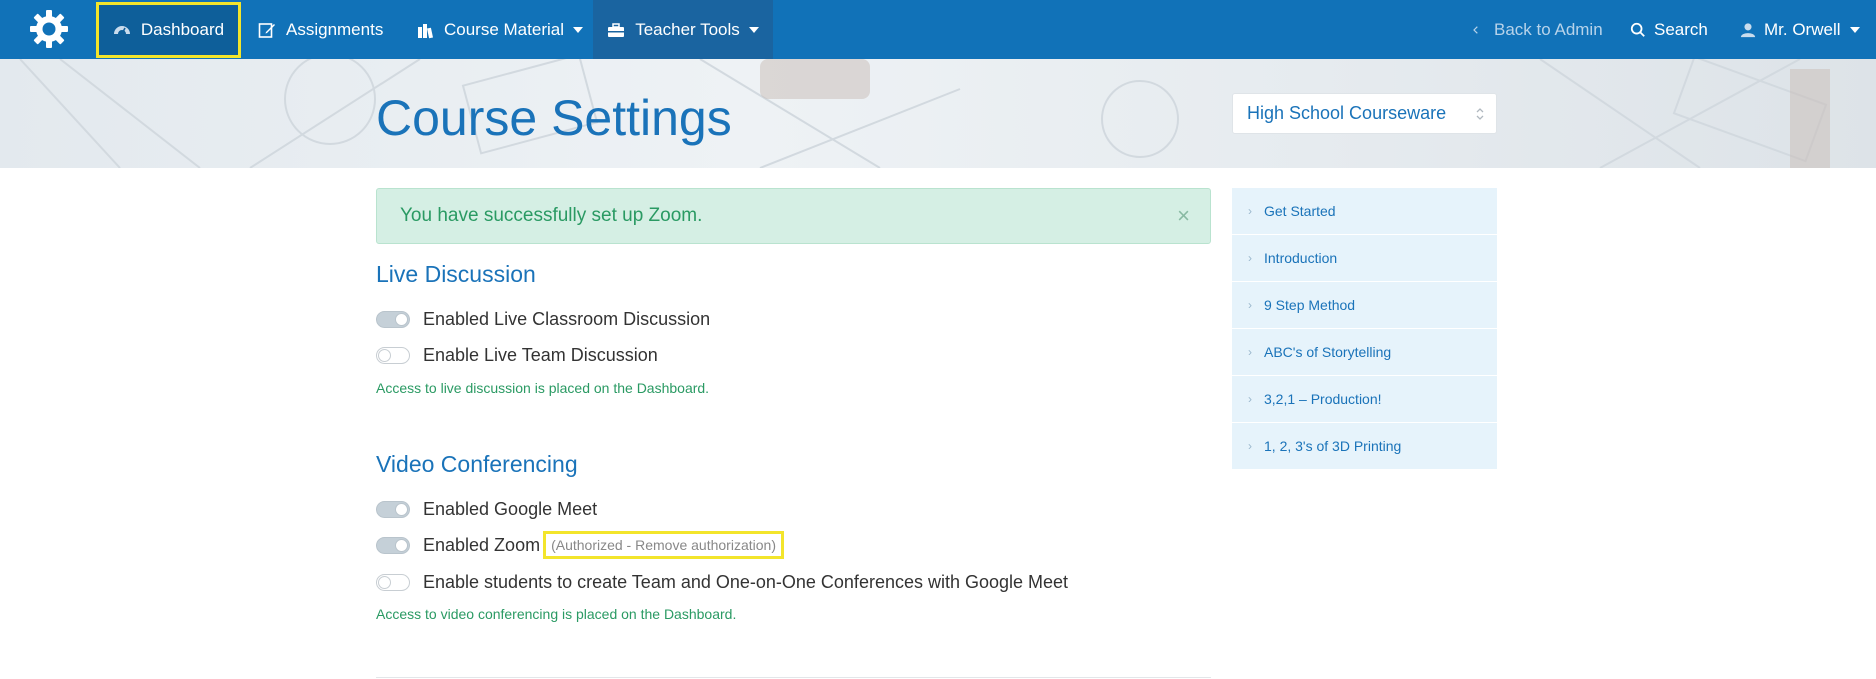 This screenshot has height=679, width=1876. Describe the element at coordinates (1548, 29) in the screenshot. I see `nav-back-to-admin-label: Back to Admin` at that location.